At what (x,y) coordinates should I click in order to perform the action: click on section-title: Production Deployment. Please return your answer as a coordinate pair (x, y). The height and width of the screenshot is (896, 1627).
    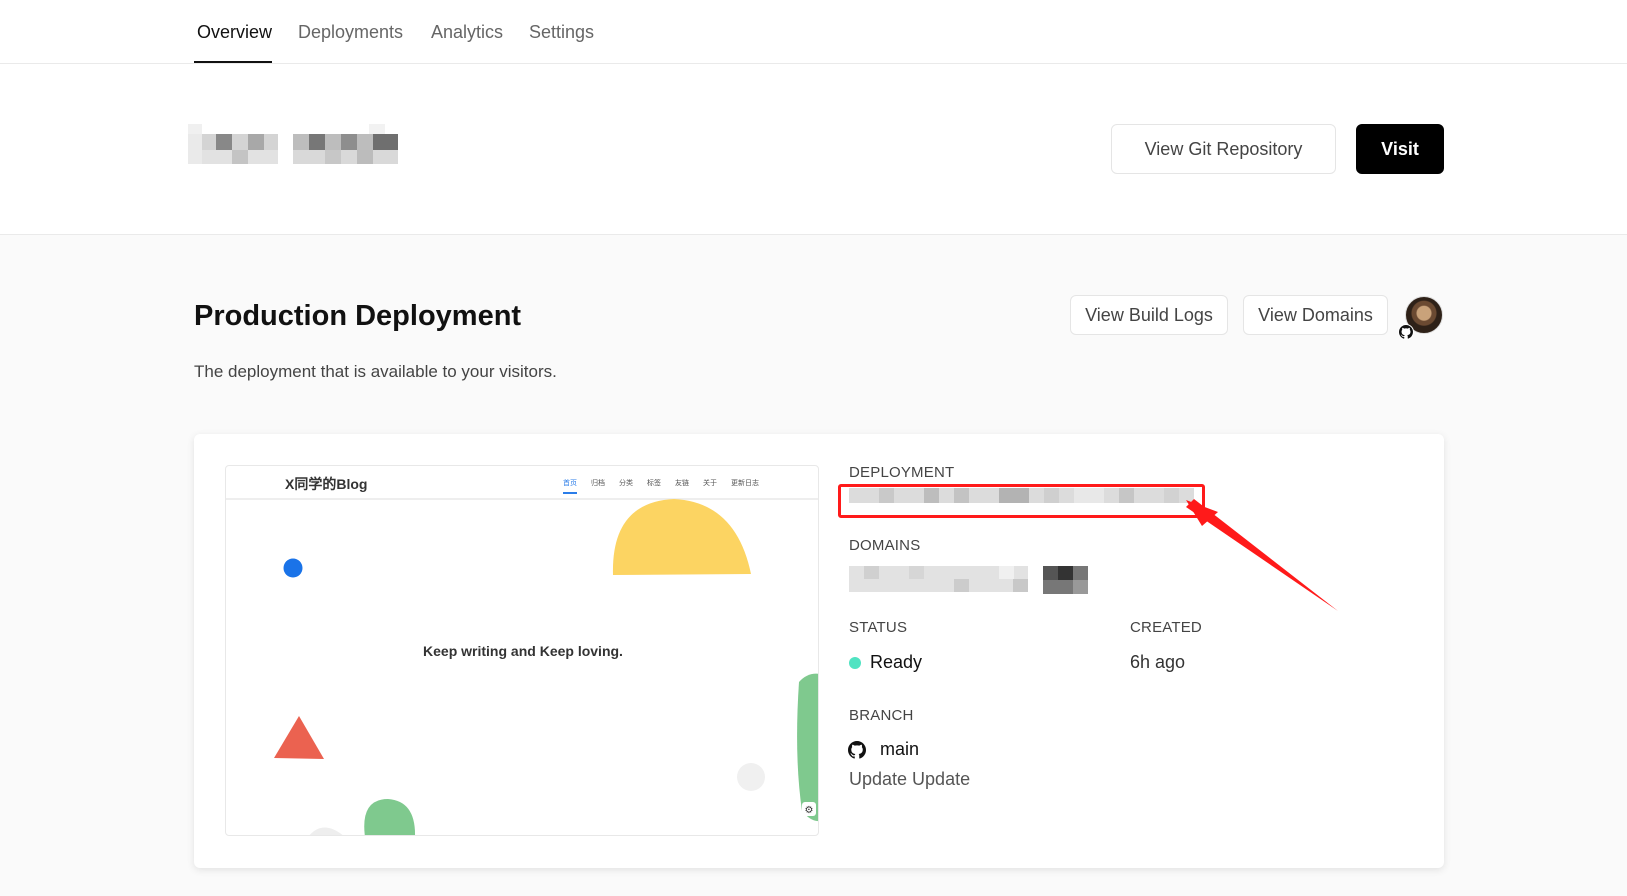
    Looking at the image, I should click on (358, 316).